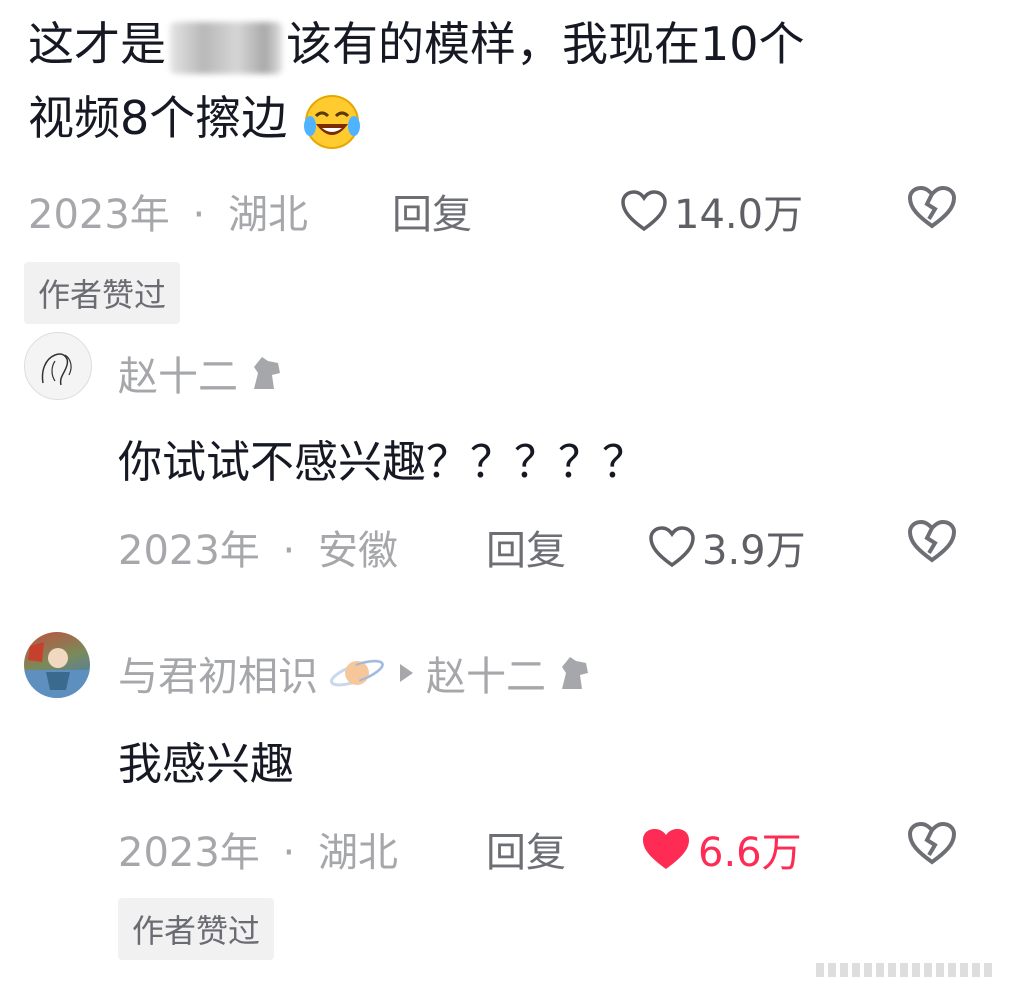 This screenshot has width=1024, height=985. What do you see at coordinates (218, 673) in the screenshot?
I see `reply-username-label: 与君初相识` at bounding box center [218, 673].